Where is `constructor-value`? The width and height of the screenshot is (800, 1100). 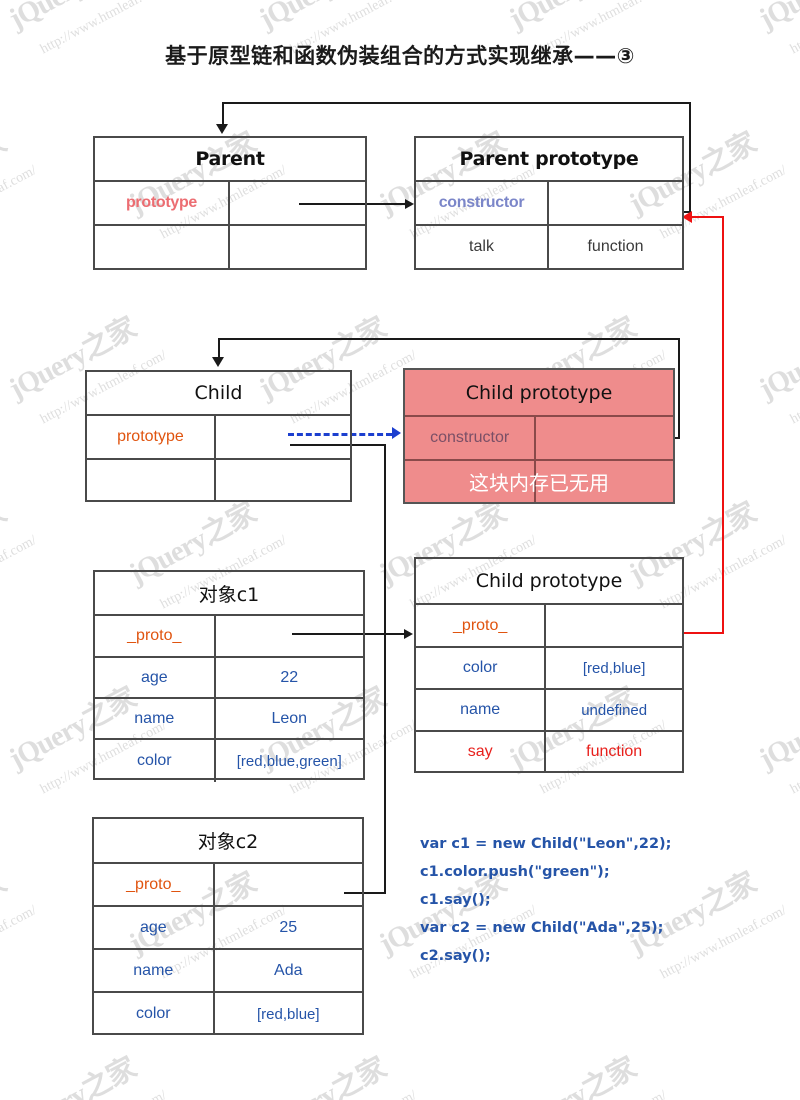
constructor-value is located at coordinates (615, 203).